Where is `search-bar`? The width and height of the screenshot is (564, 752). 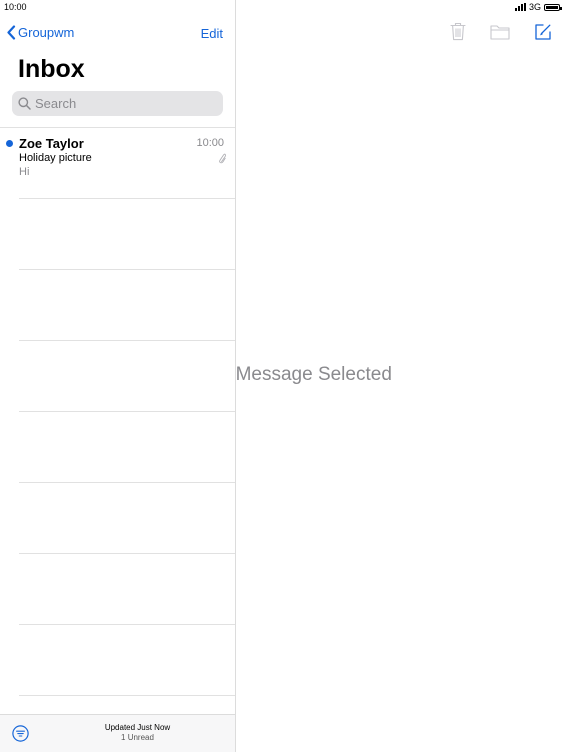
search-bar is located at coordinates (117, 103).